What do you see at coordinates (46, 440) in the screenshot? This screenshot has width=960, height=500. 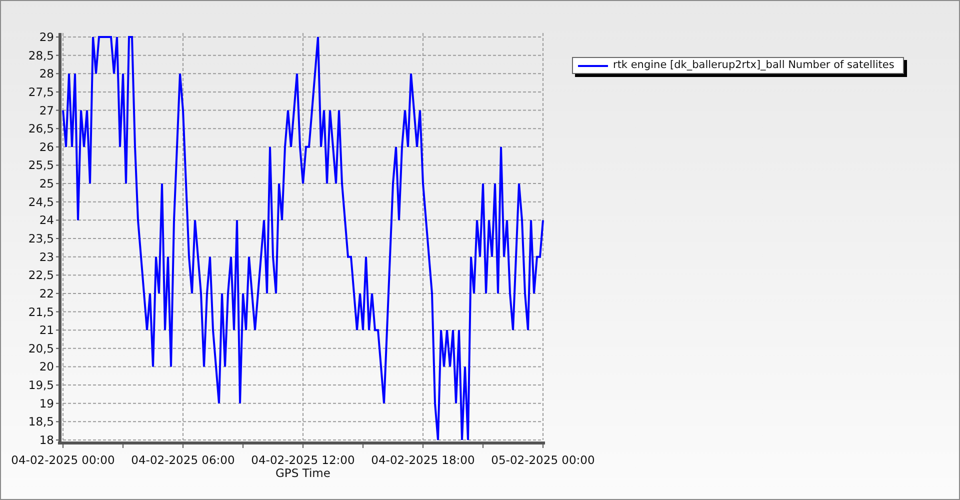 I see `y-tick-label: 18` at bounding box center [46, 440].